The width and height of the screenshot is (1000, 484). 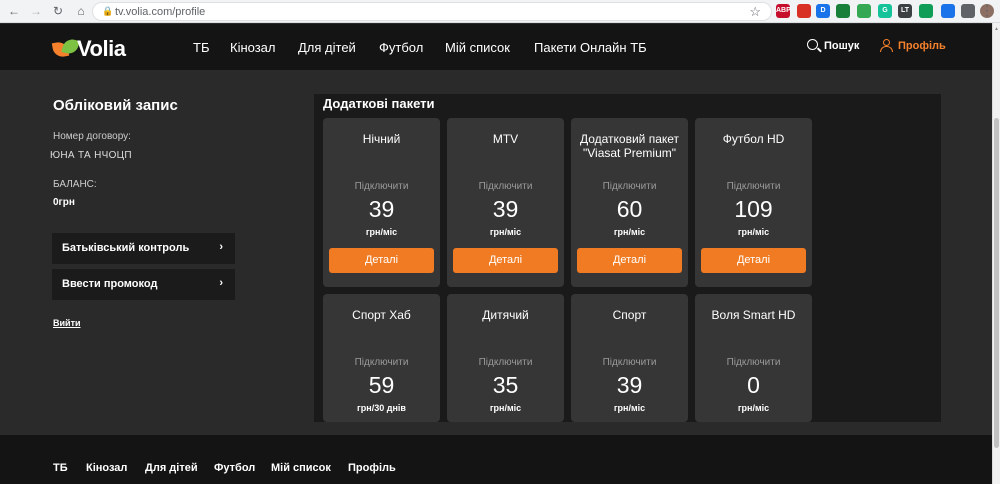 What do you see at coordinates (92, 136) in the screenshot?
I see `contract-label: Номер договору:` at bounding box center [92, 136].